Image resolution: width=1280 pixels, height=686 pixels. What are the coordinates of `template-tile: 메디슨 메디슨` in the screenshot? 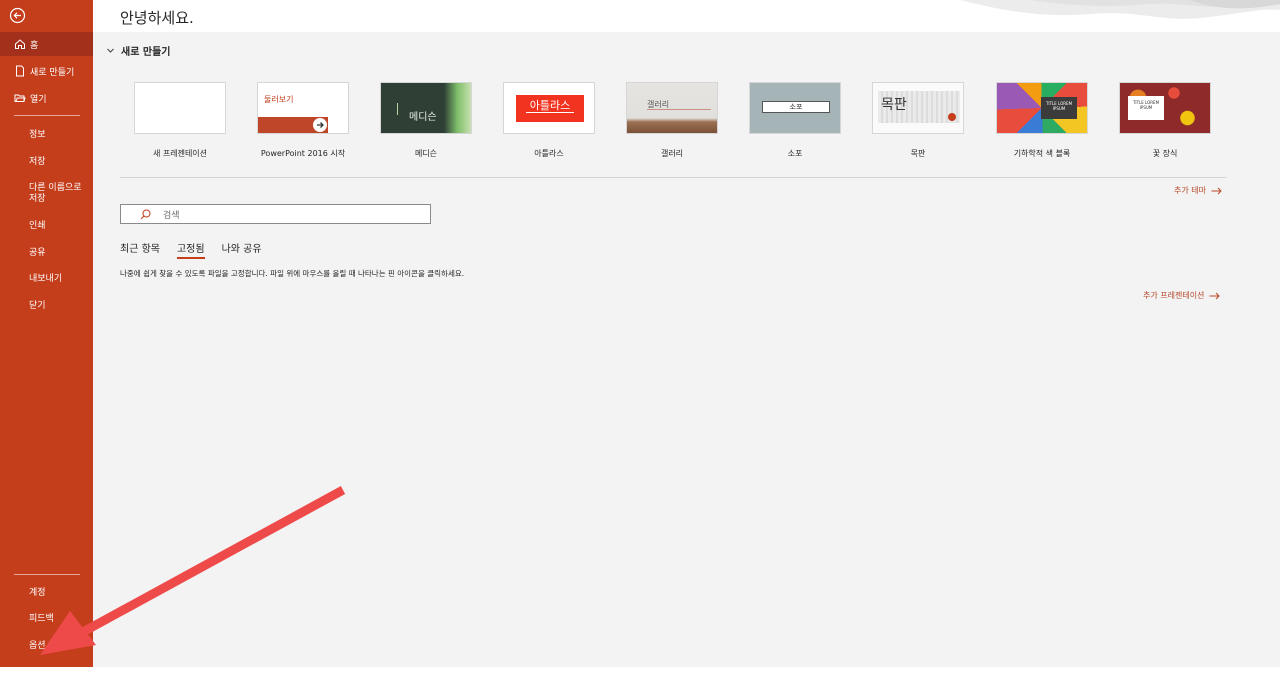 It's located at (426, 120).